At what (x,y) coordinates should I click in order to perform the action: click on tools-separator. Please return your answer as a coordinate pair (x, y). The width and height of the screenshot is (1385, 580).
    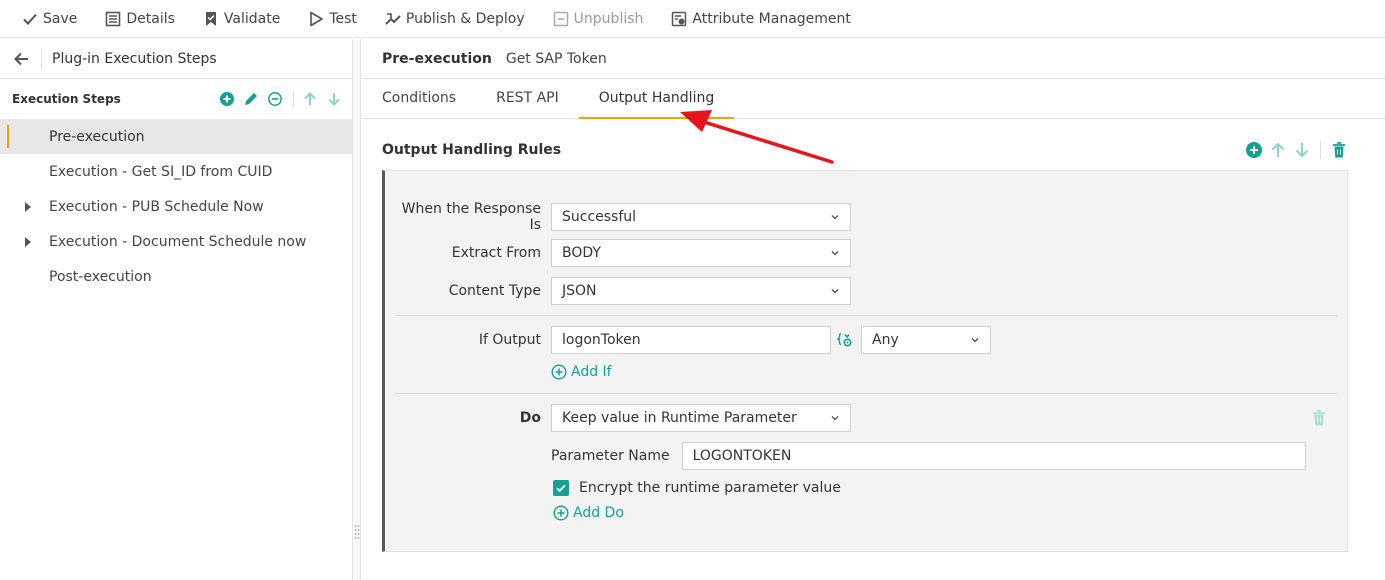
    Looking at the image, I should click on (293, 99).